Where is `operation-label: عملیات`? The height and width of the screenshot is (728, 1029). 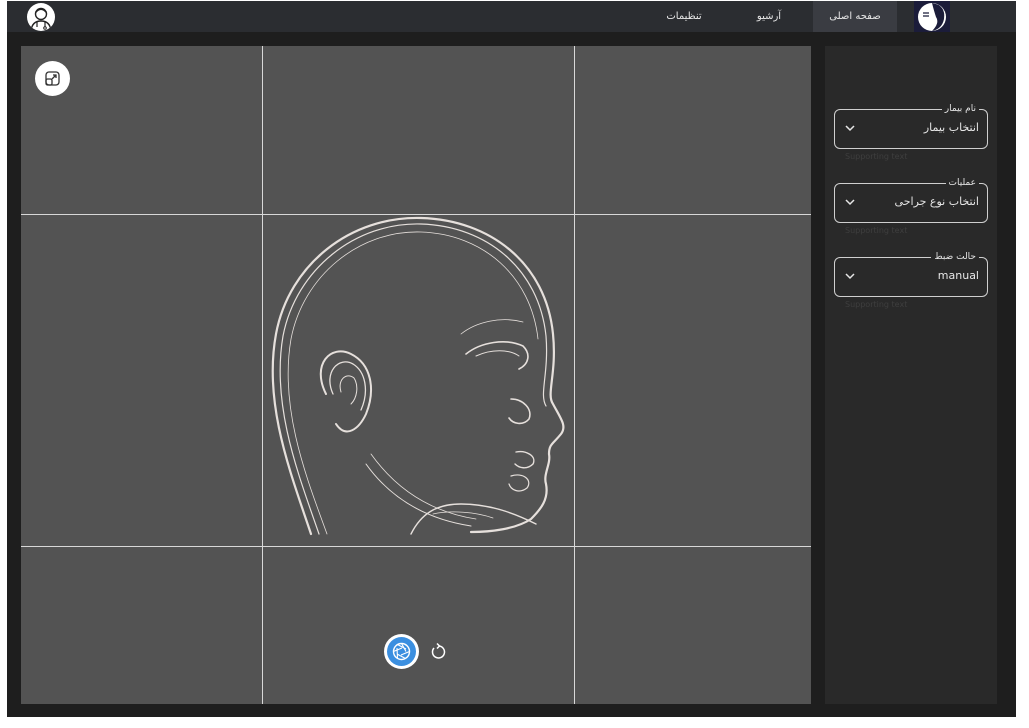
operation-label: عملیات is located at coordinates (962, 183).